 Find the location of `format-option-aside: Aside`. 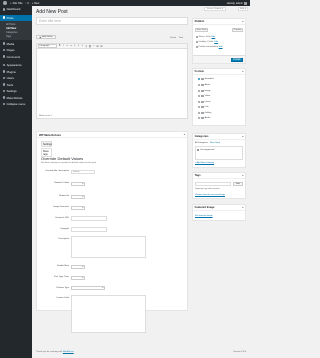

format-option-aside: Aside is located at coordinates (204, 85).